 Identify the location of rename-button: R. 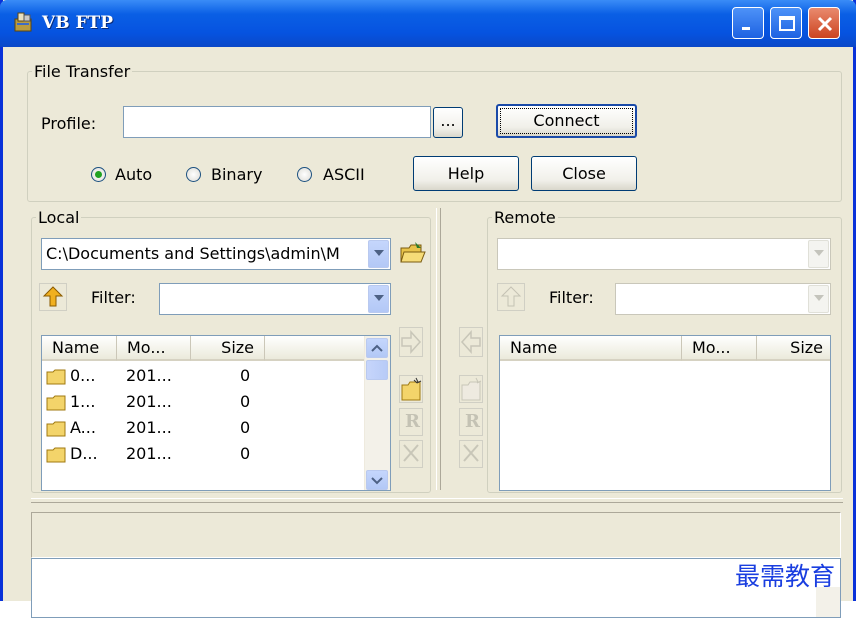
(411, 422).